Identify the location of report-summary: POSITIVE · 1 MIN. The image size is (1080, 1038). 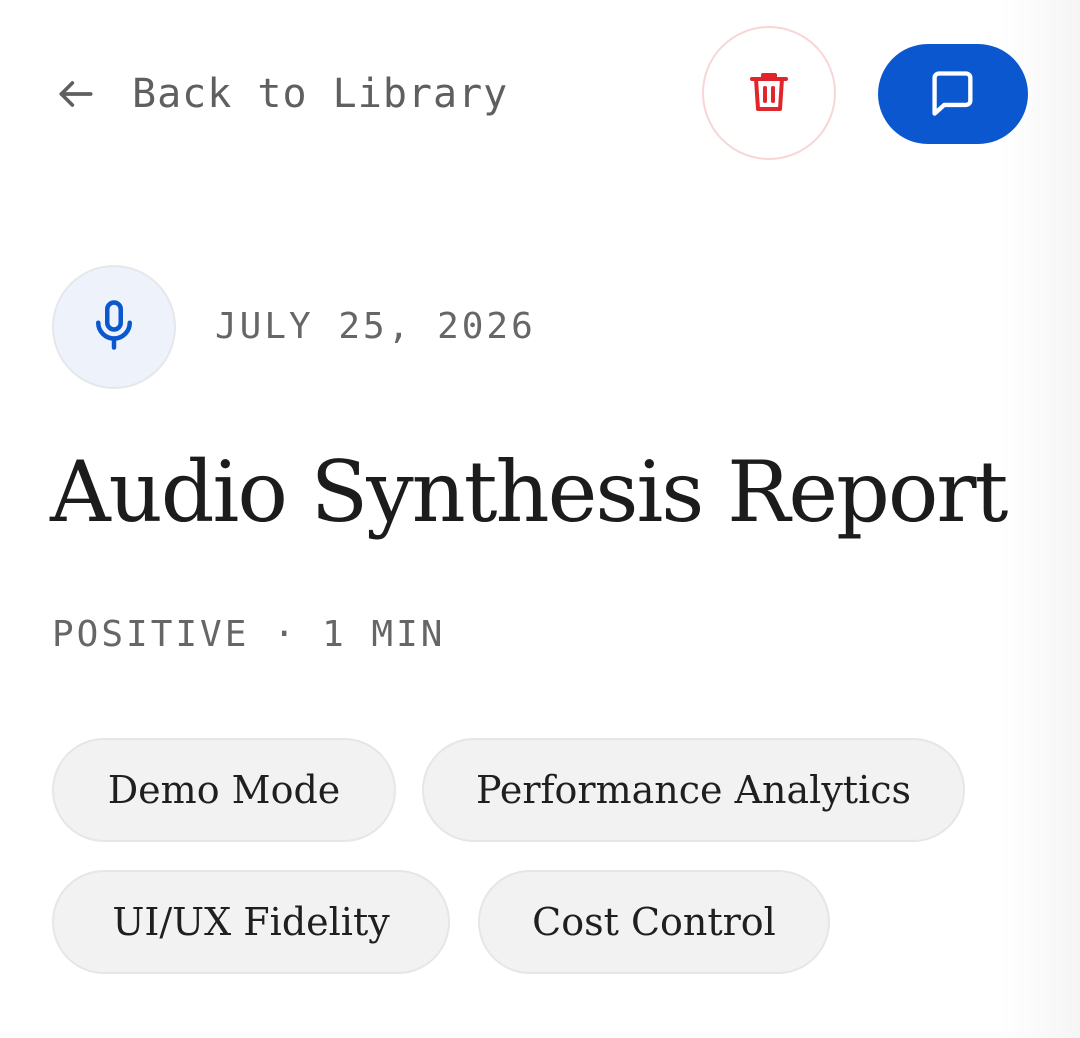
(248, 635).